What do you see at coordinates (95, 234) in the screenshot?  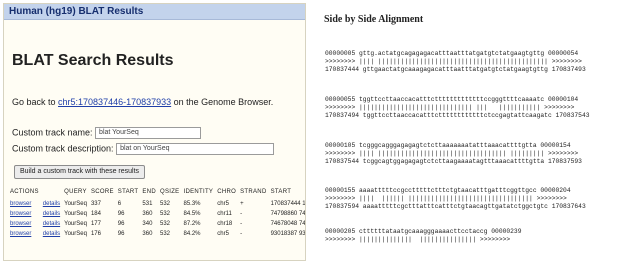 I see `cell-score: 176` at bounding box center [95, 234].